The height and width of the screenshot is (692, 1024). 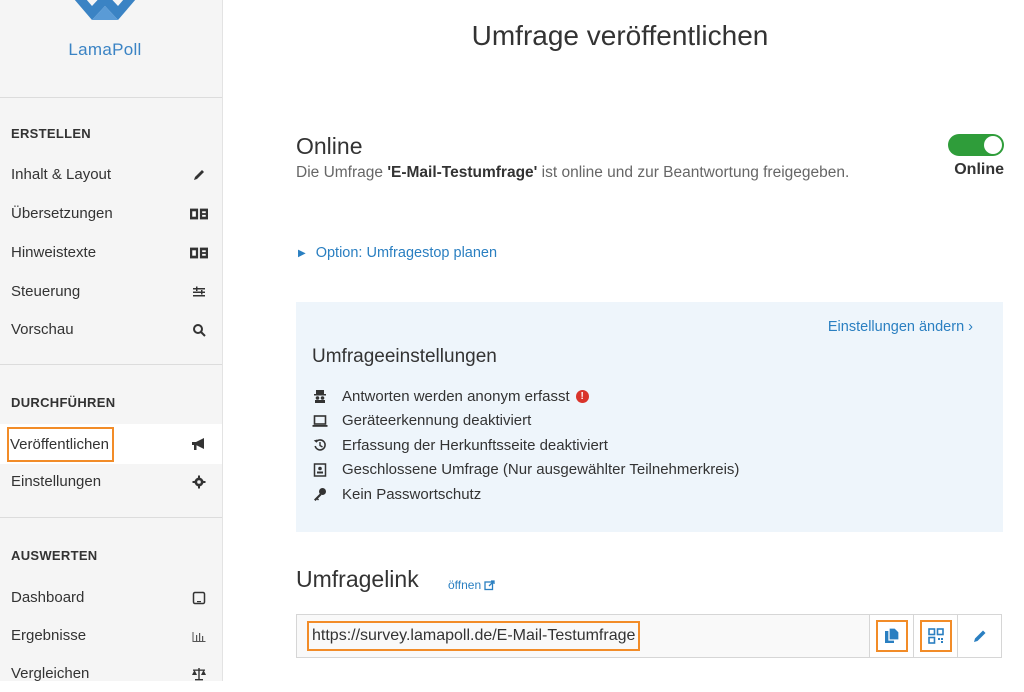 What do you see at coordinates (54, 555) in the screenshot?
I see `section-title-auswerten: AUSWERTEN` at bounding box center [54, 555].